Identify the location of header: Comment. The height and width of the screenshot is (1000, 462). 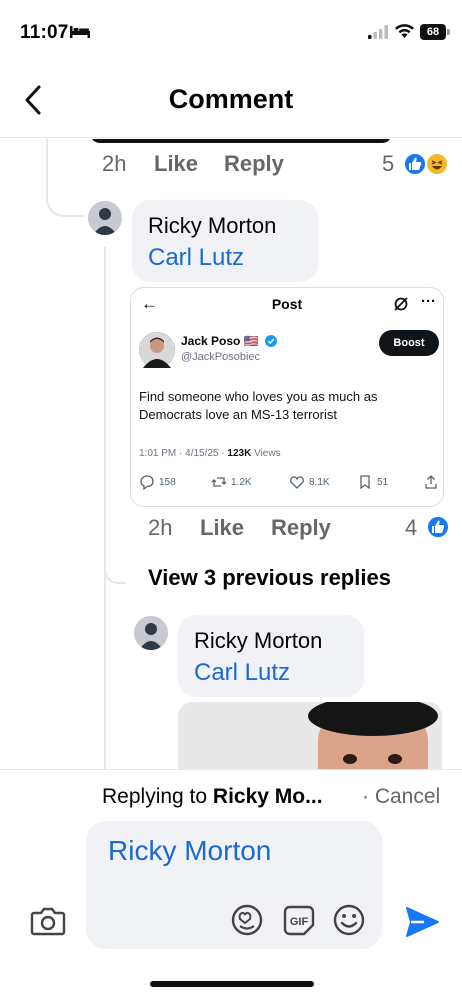
(231, 100).